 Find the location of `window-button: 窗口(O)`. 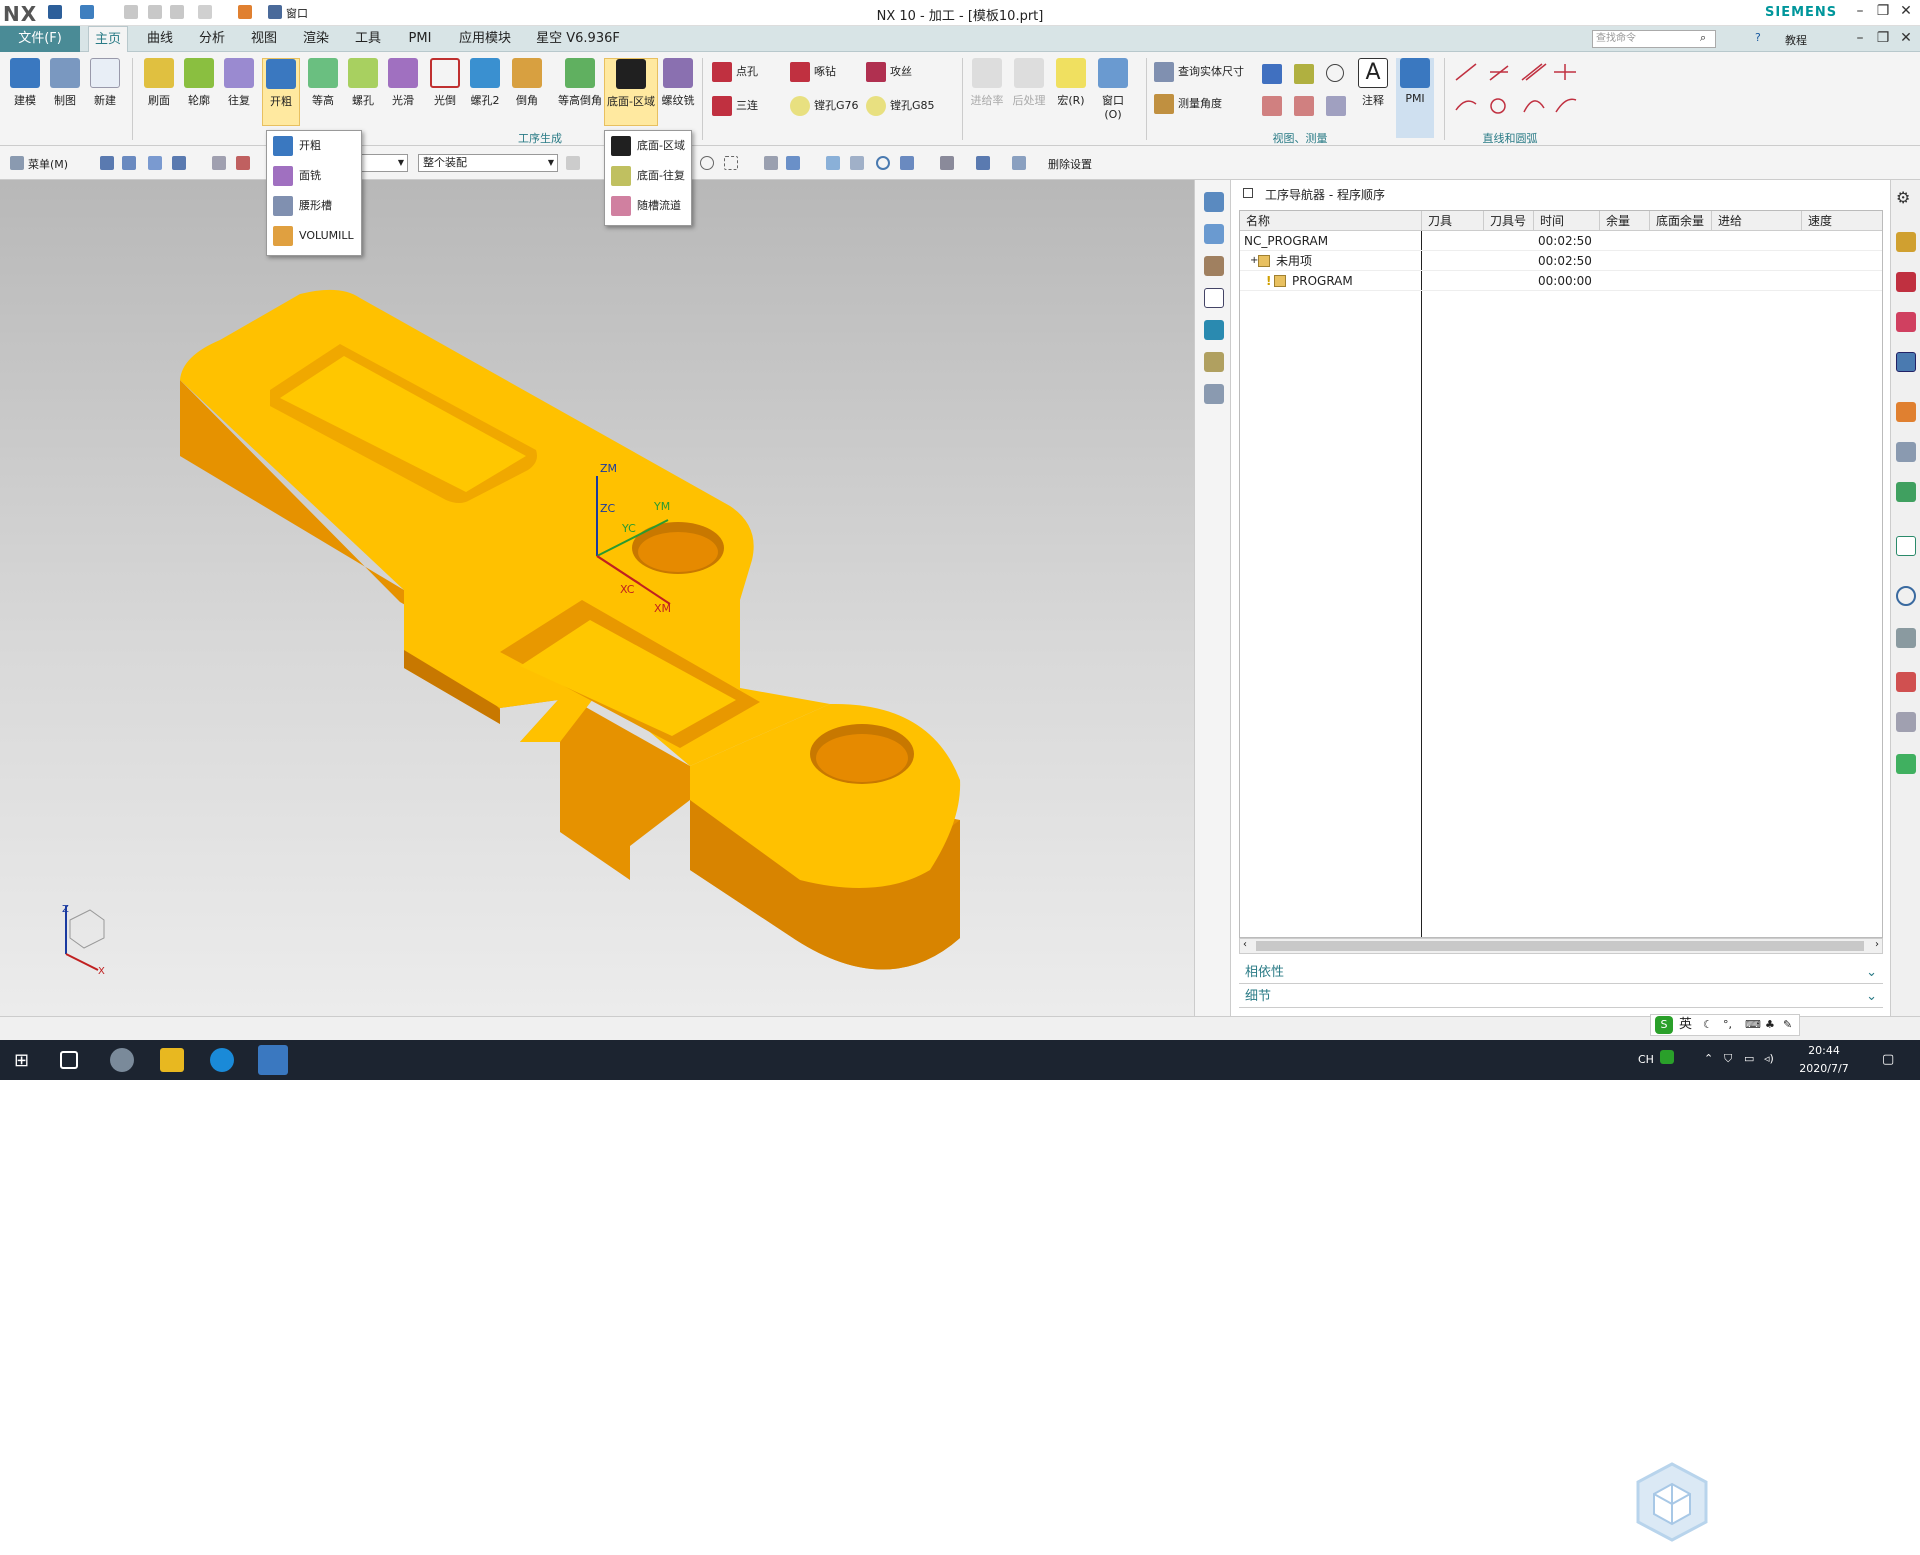

window-button: 窗口(O) is located at coordinates (1113, 89).